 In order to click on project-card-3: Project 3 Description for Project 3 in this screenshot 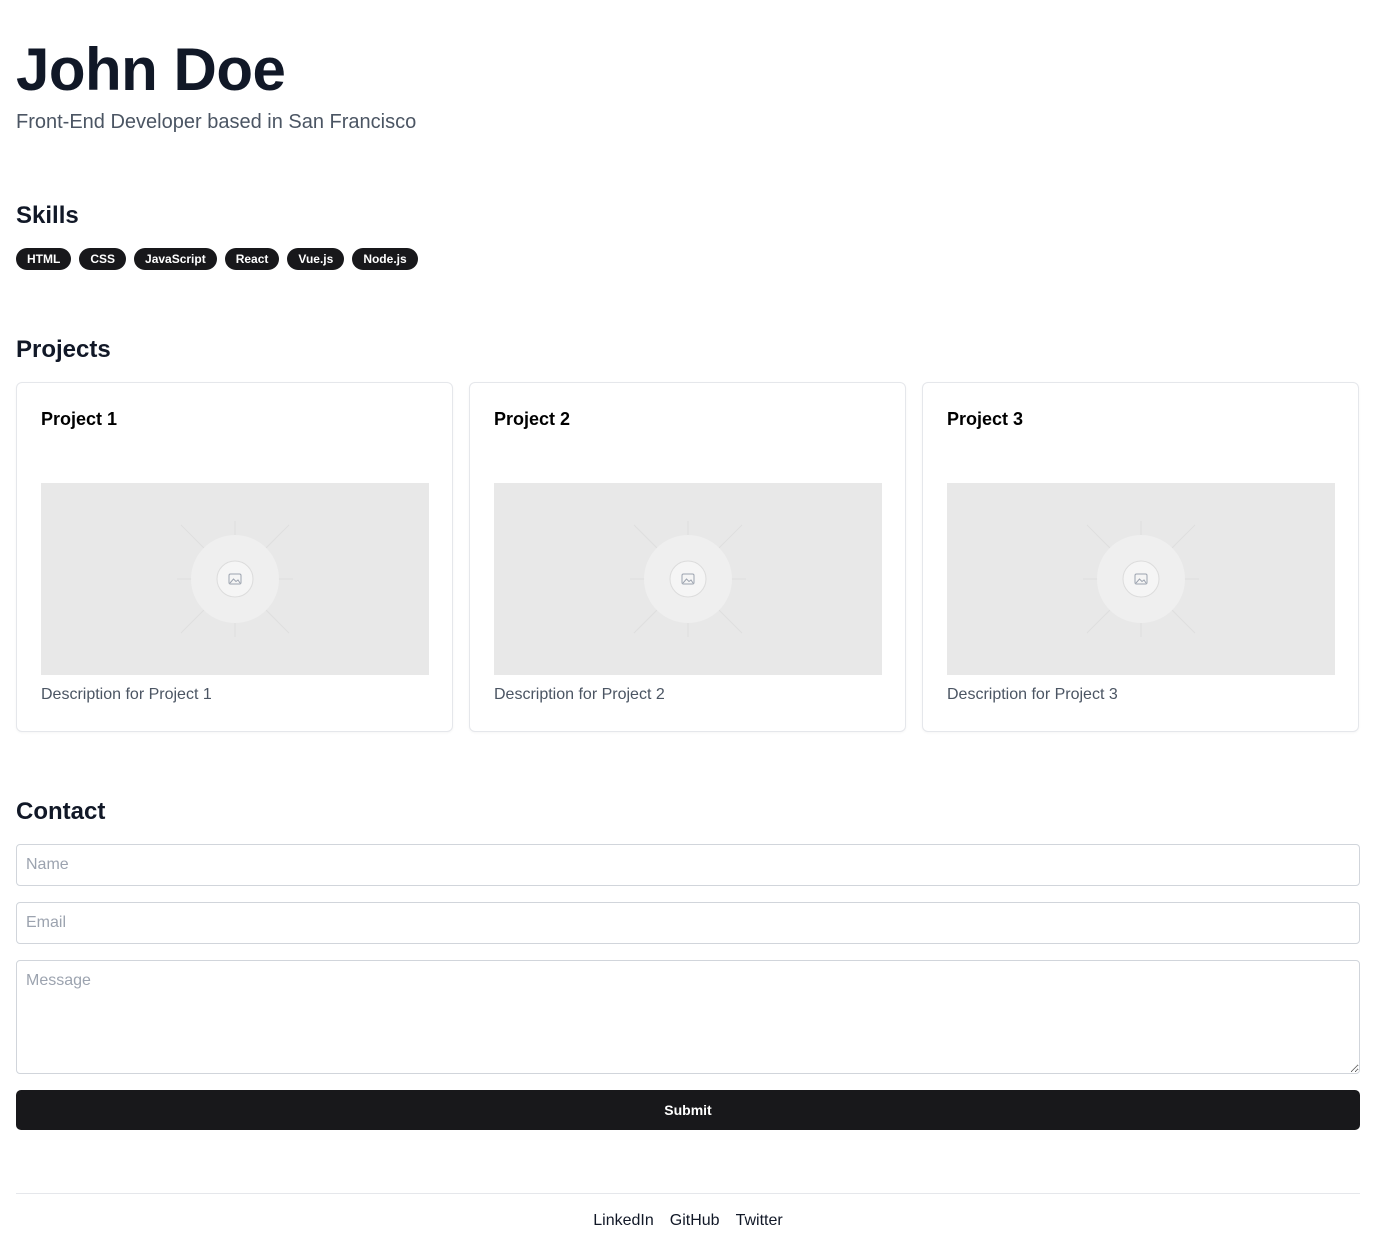, I will do `click(1140, 557)`.